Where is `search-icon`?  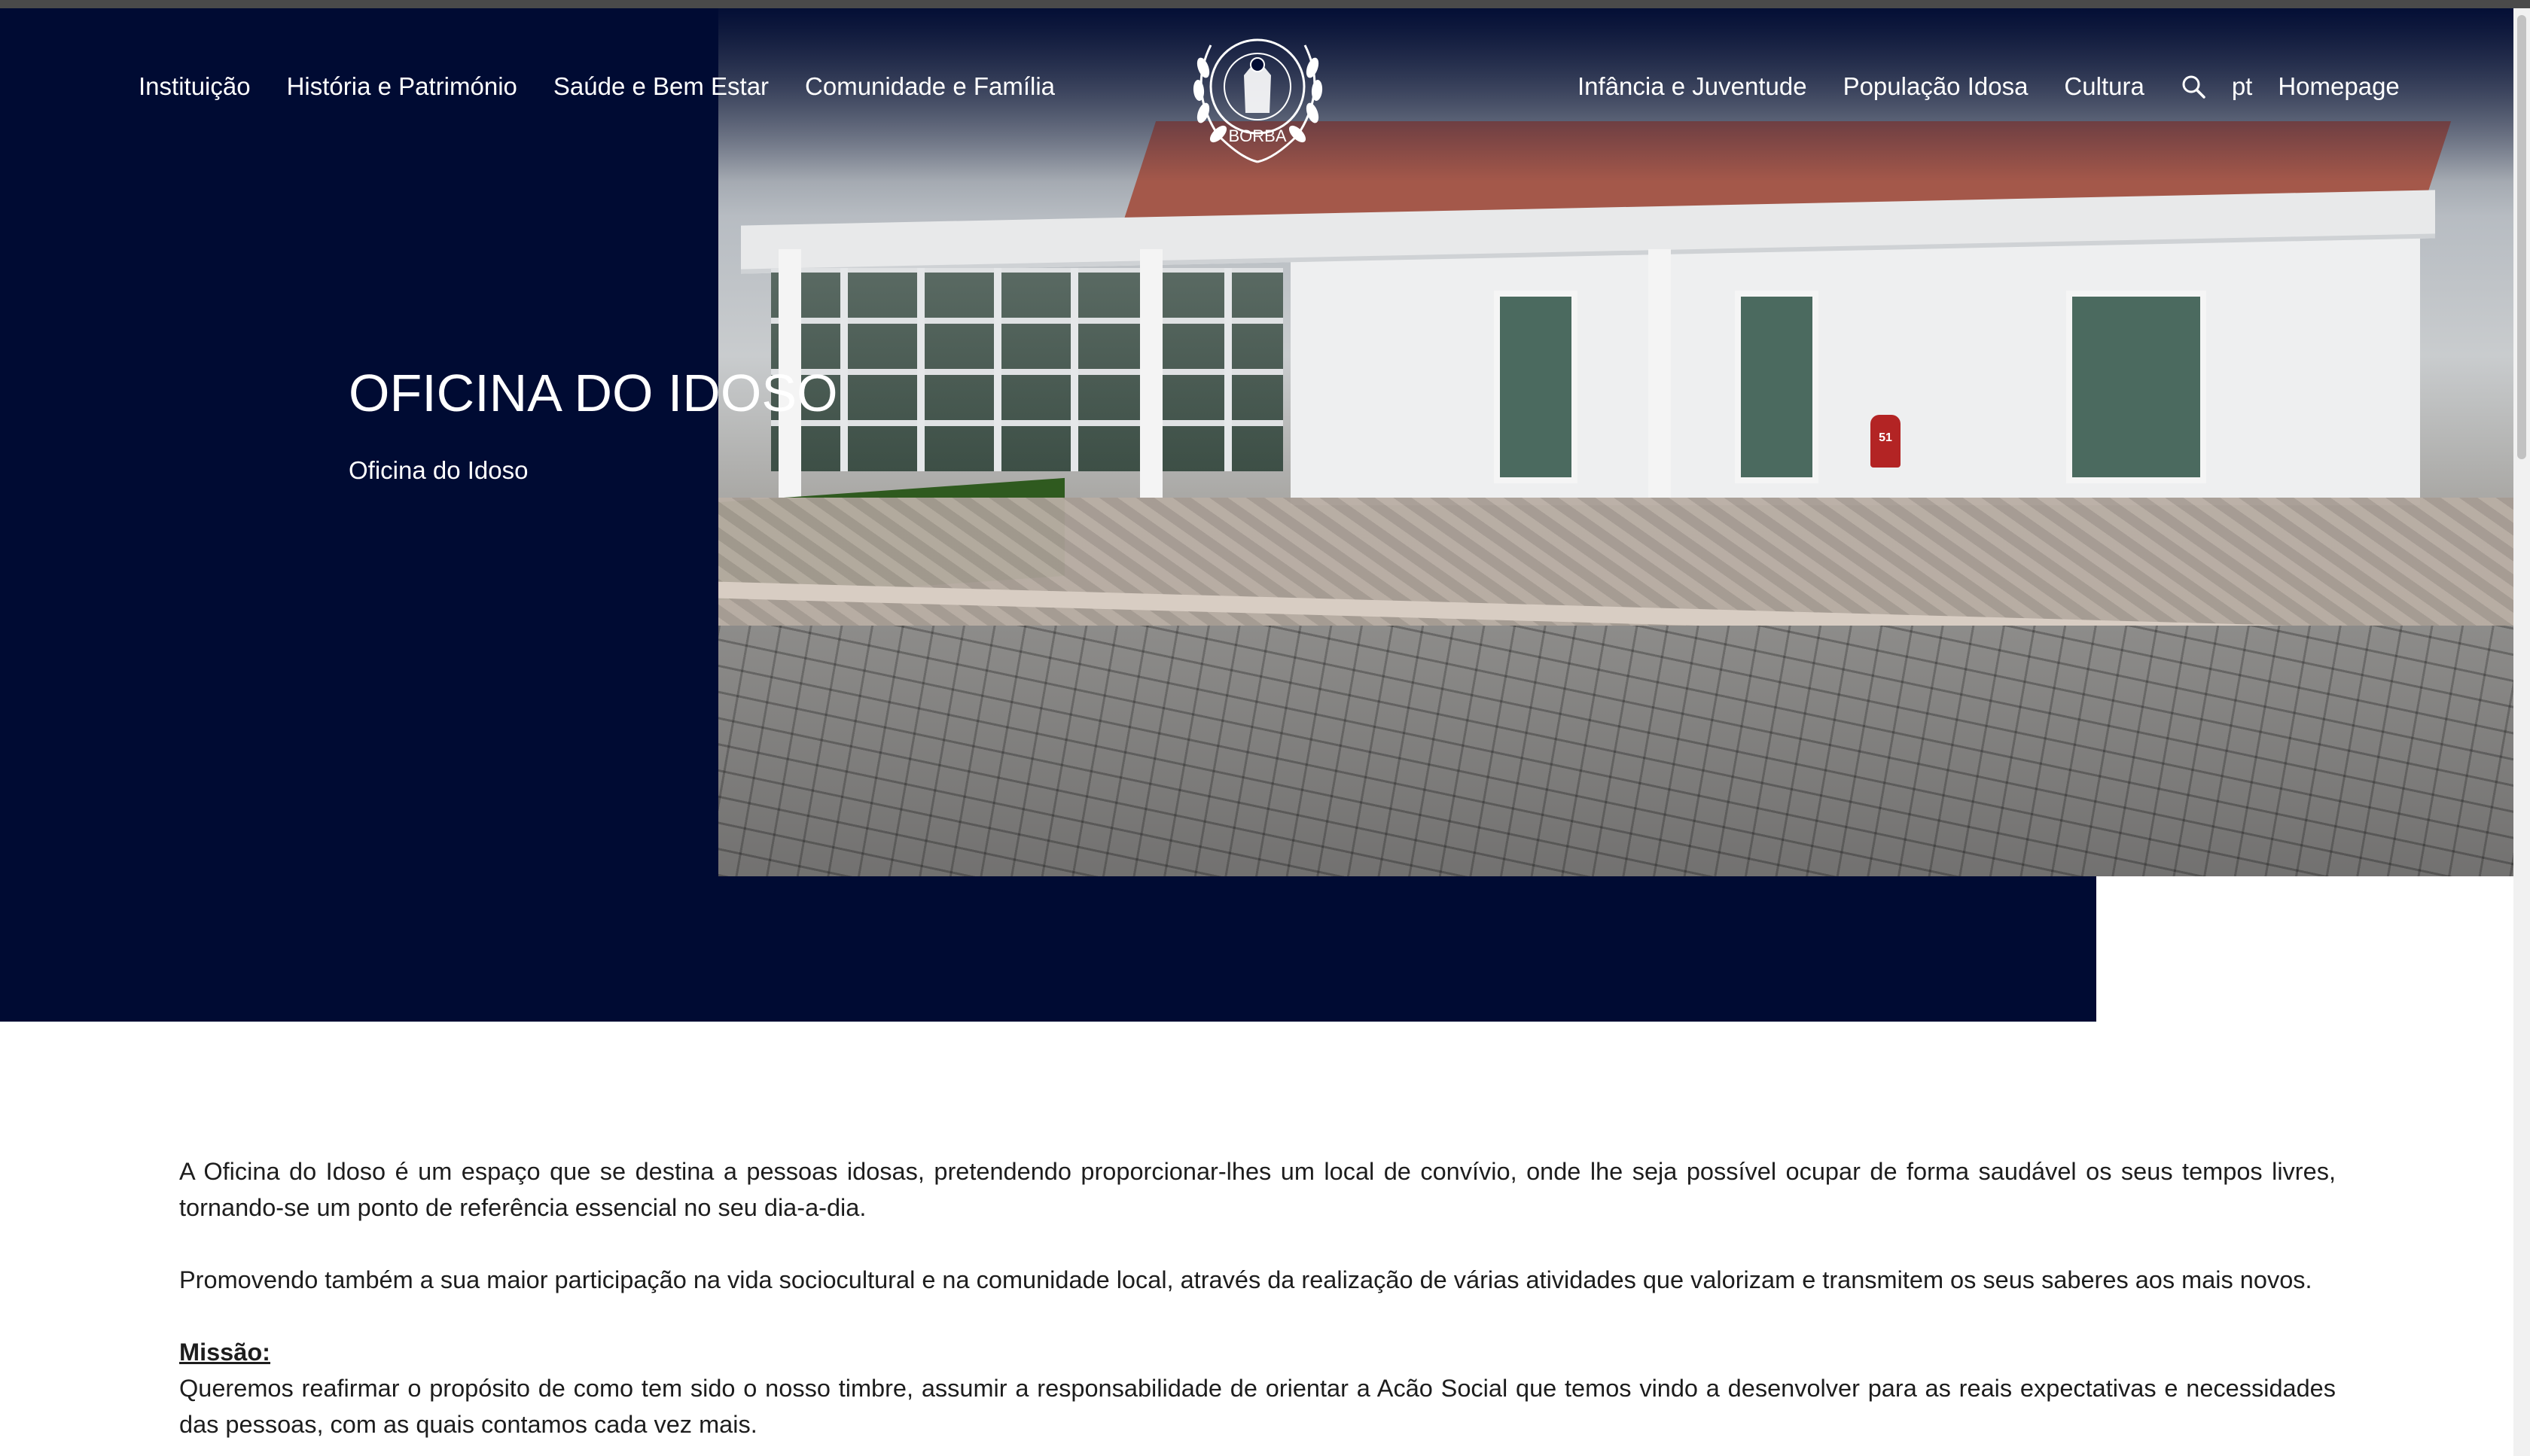
search-icon is located at coordinates (2193, 86).